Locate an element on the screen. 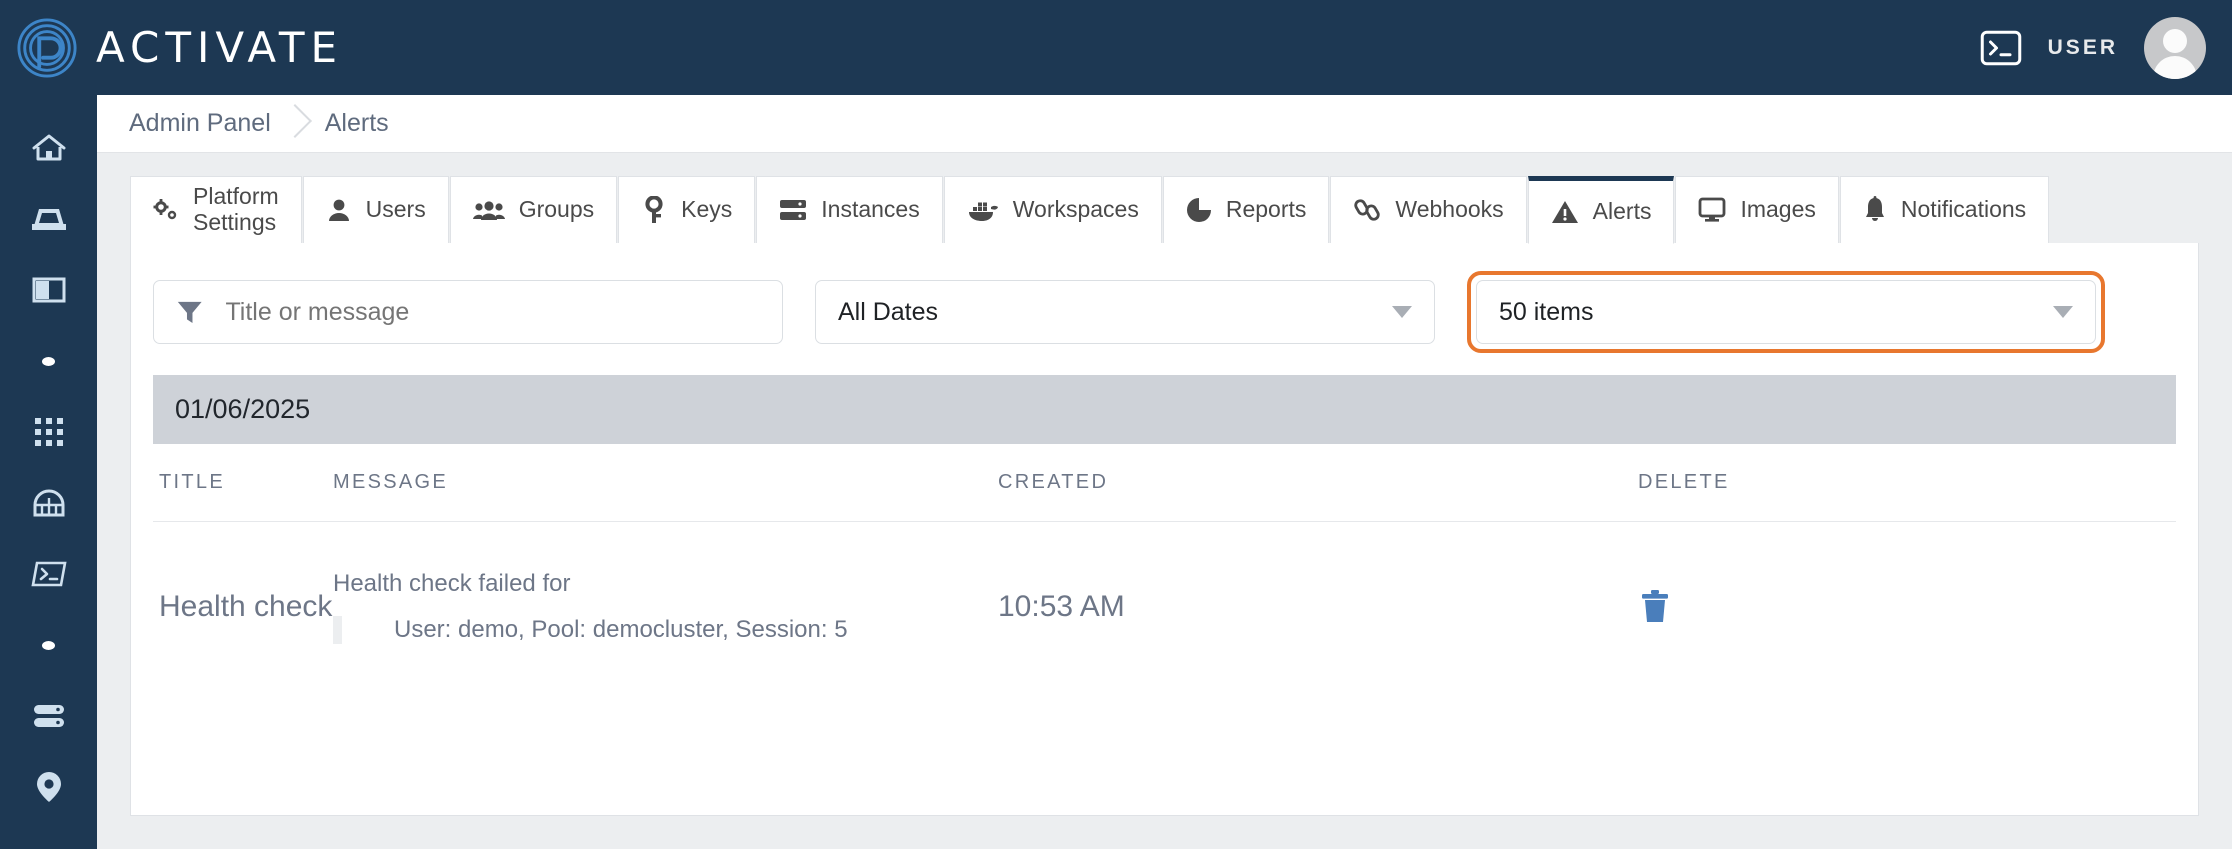  tab-groups: Groups is located at coordinates (533, 210).